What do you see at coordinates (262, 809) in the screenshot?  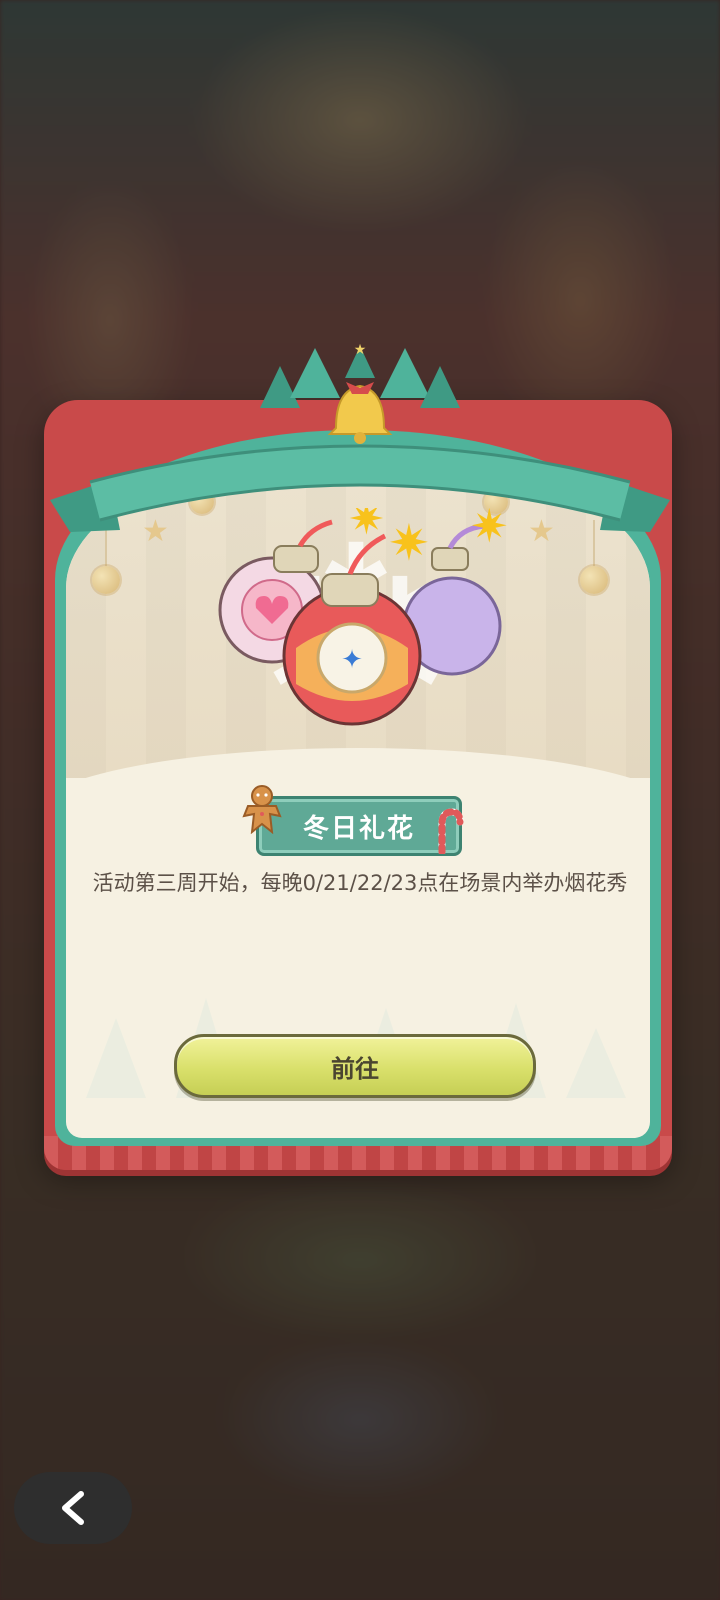 I see `gingerbread-man-icon` at bounding box center [262, 809].